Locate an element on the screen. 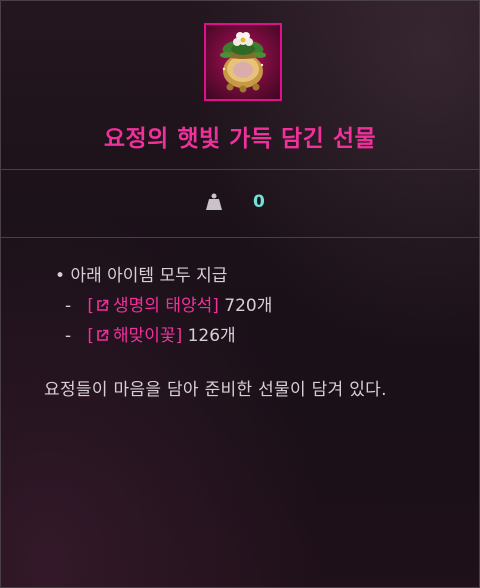 The image size is (480, 588). item-quantity: 126개 is located at coordinates (211, 336).